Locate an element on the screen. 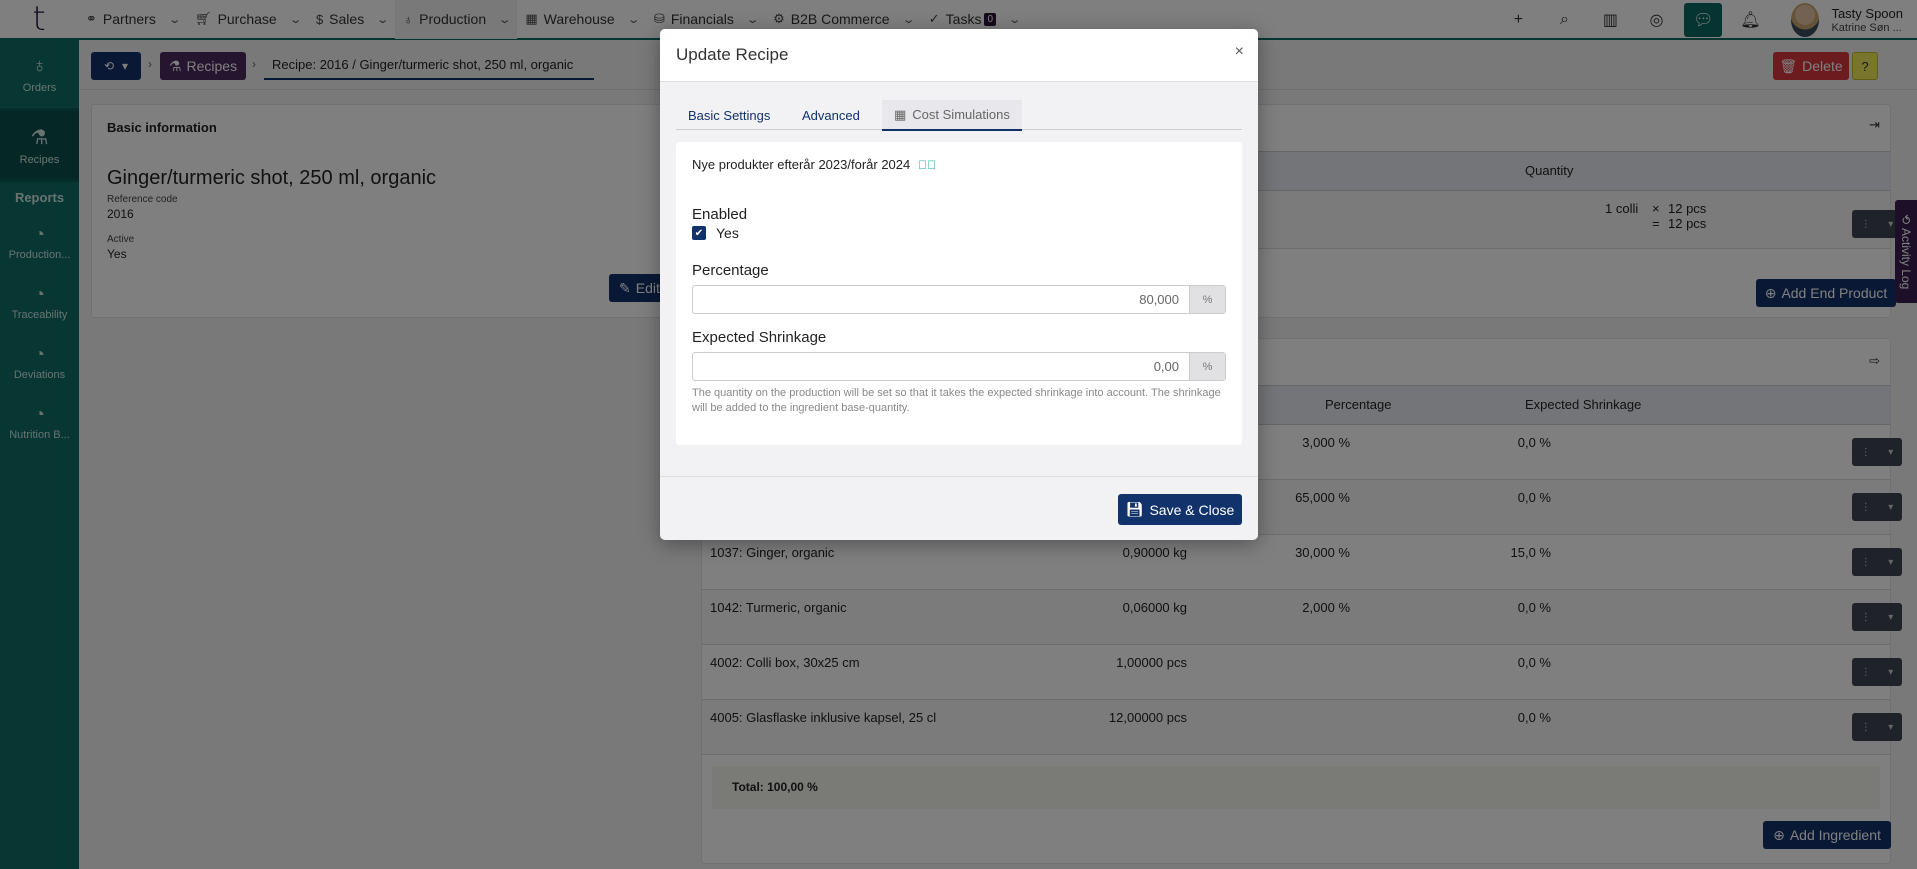 This screenshot has height=869, width=1917. shrinkage-label: Expected Shrinkage is located at coordinates (759, 337).